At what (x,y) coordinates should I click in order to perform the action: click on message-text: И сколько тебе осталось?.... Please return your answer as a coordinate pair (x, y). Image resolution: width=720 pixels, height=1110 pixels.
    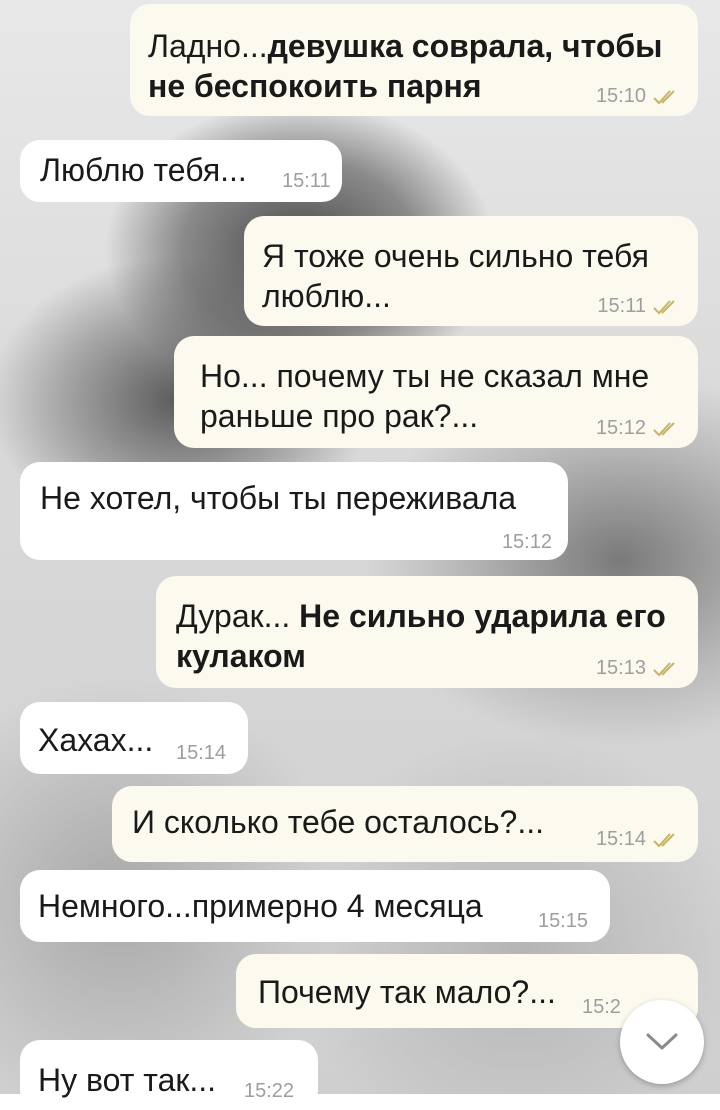
    Looking at the image, I should click on (338, 822).